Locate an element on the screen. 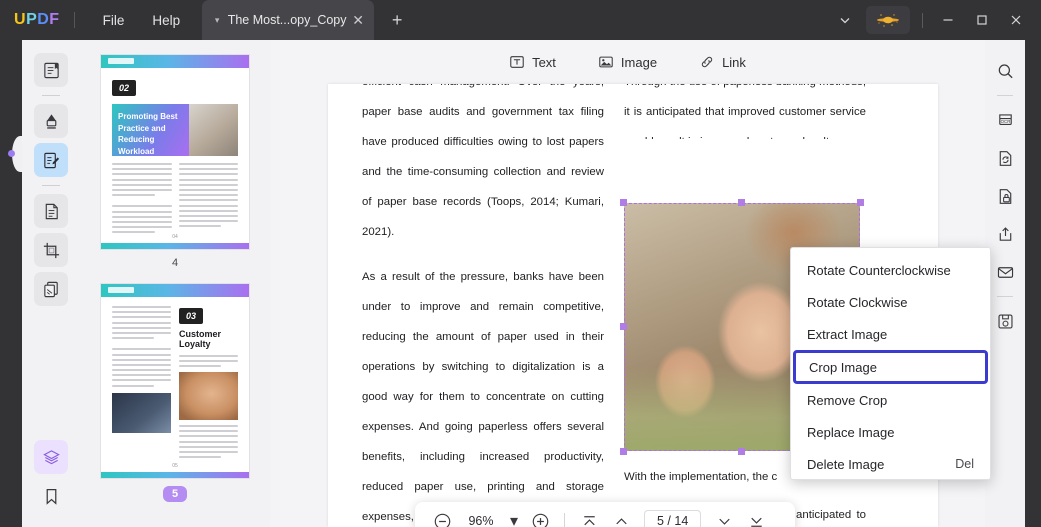 This screenshot has width=1041, height=527. title-bar: UPDF File Help ▾ The Most...opy_Copy ✕ + is located at coordinates (520, 20).